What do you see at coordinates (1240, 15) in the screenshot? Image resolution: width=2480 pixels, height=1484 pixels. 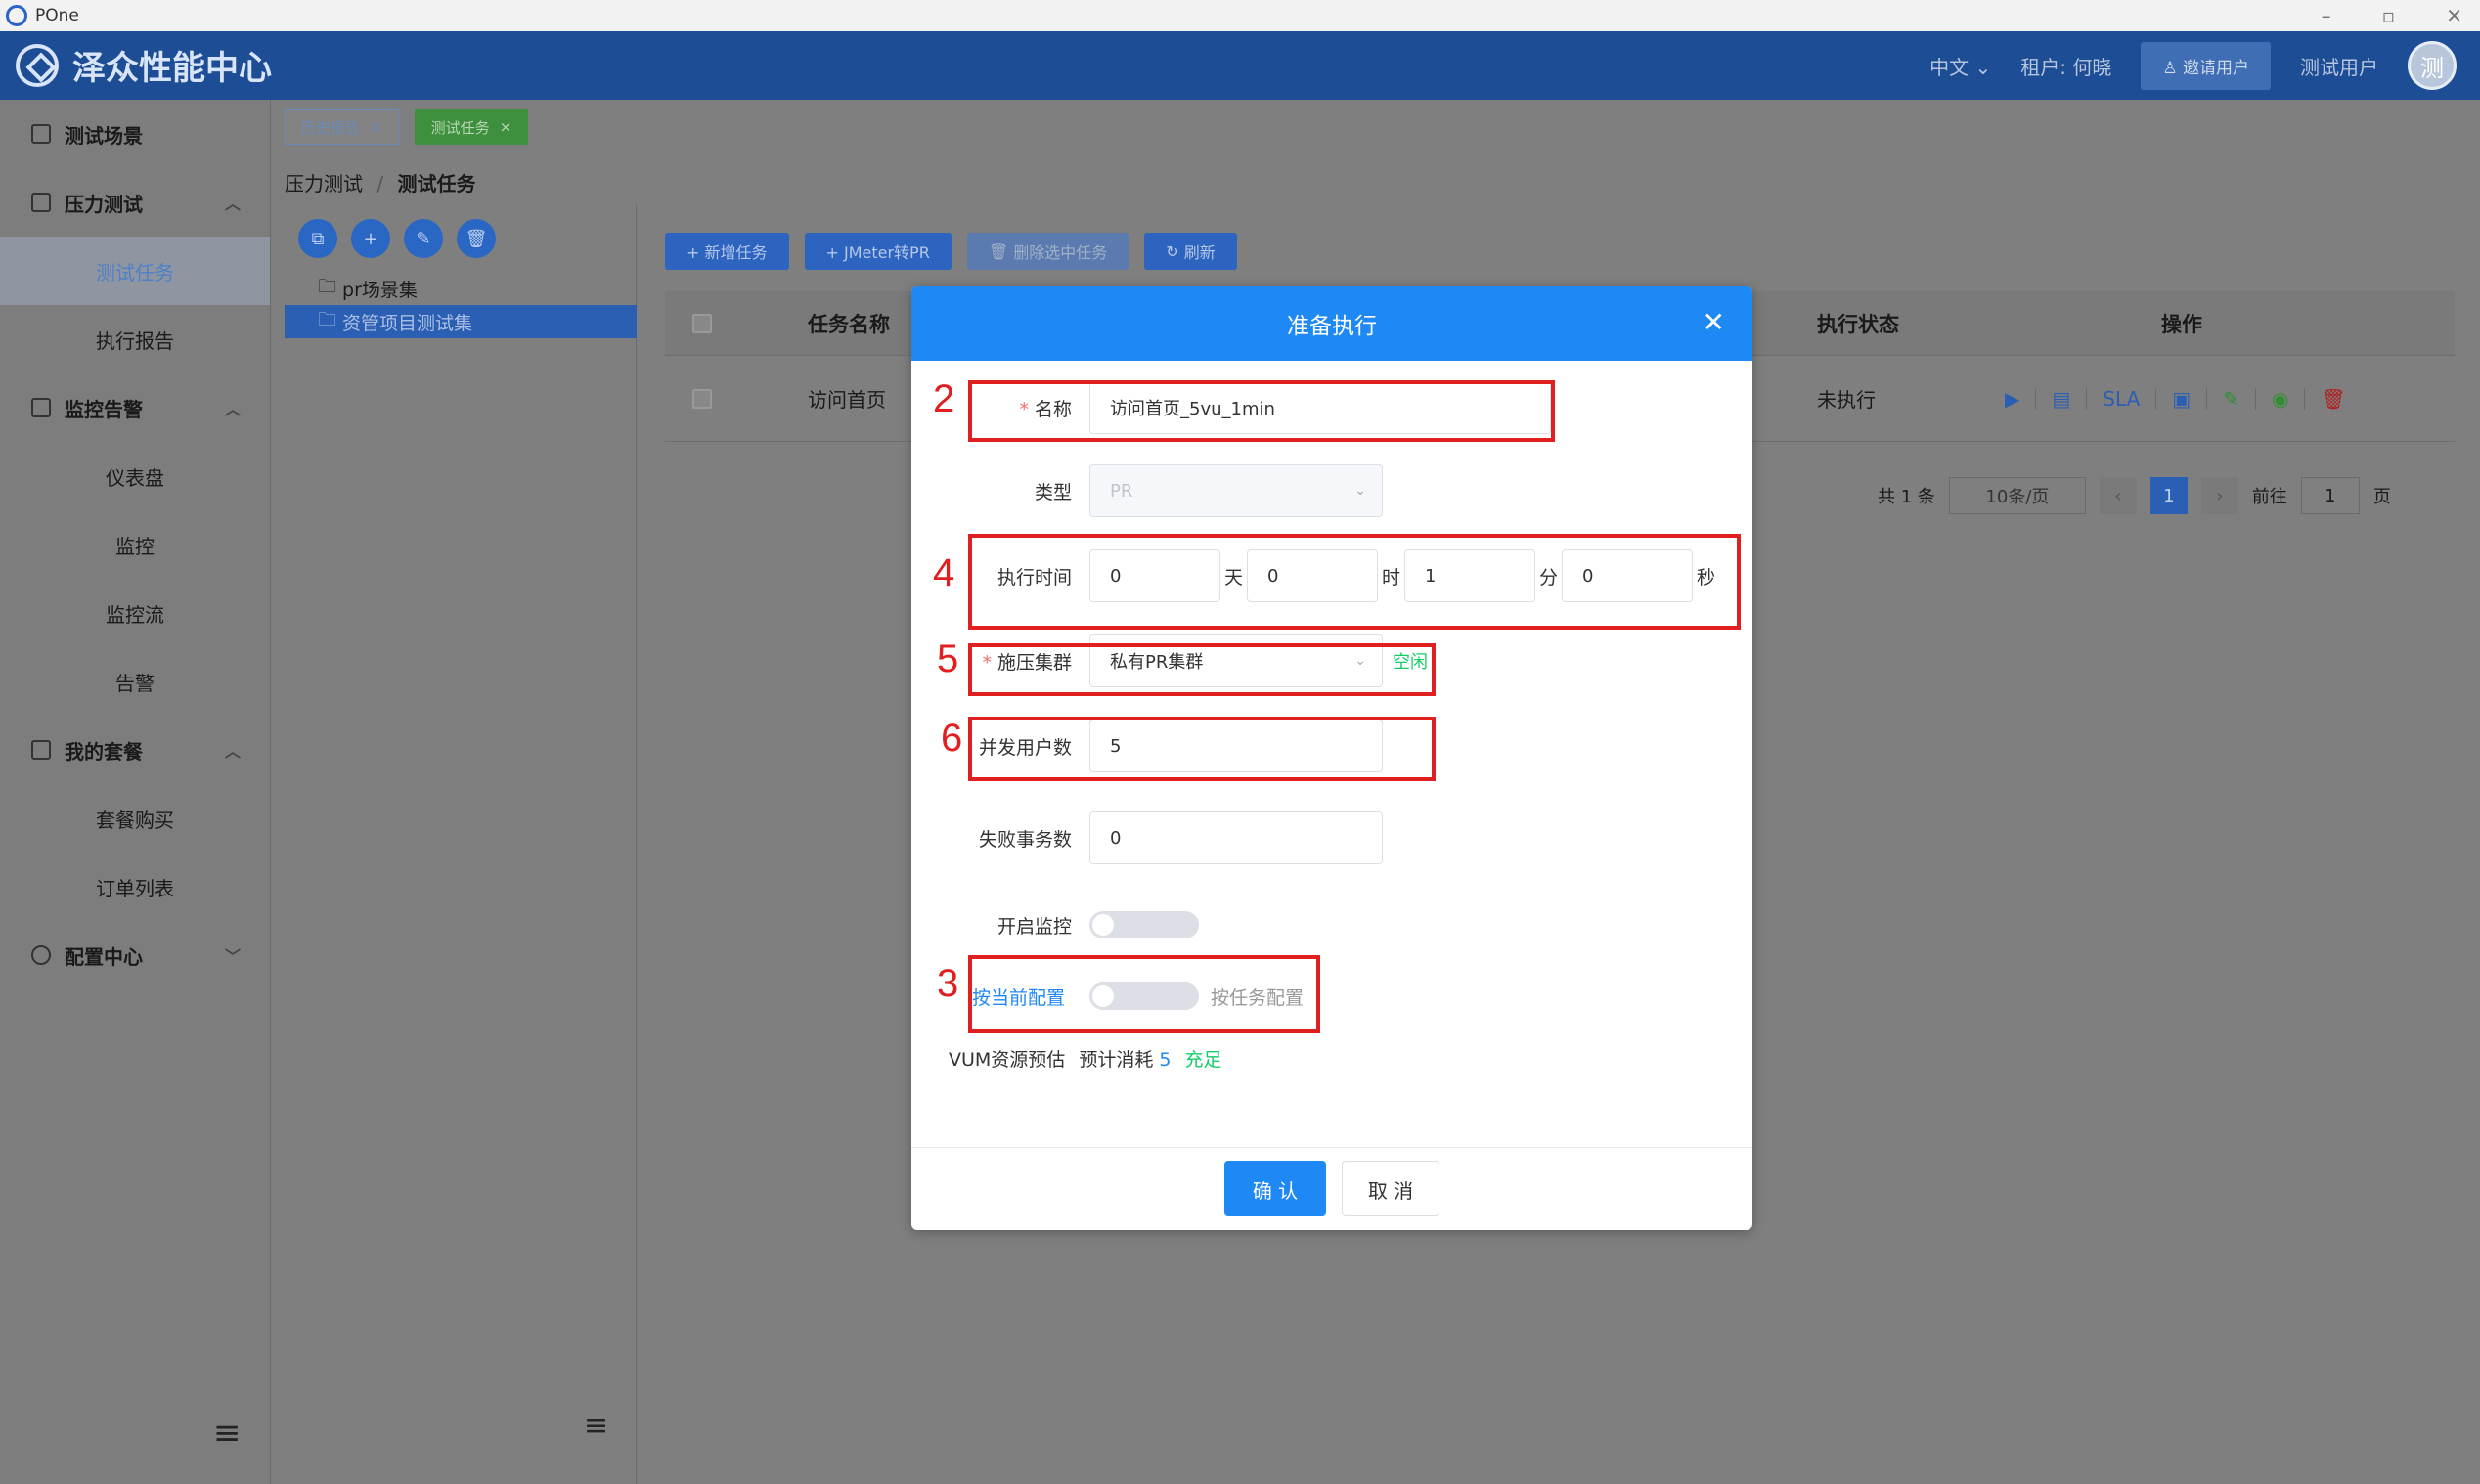 I see `window-titlebar: POne – ▫ ✕` at bounding box center [1240, 15].